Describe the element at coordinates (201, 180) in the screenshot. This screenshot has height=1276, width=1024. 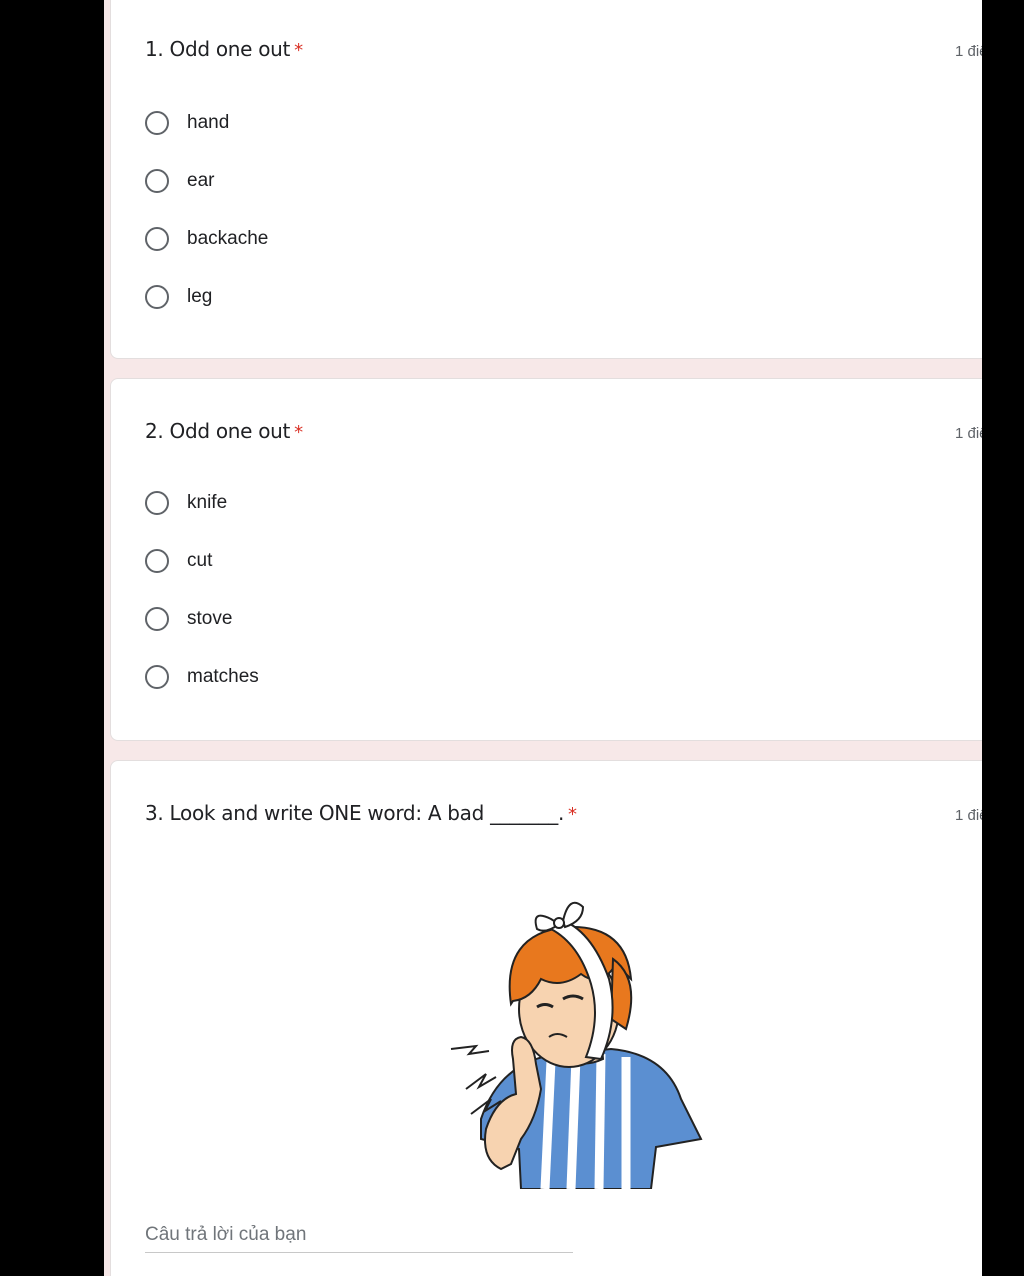
I see `option-label: ear` at that location.